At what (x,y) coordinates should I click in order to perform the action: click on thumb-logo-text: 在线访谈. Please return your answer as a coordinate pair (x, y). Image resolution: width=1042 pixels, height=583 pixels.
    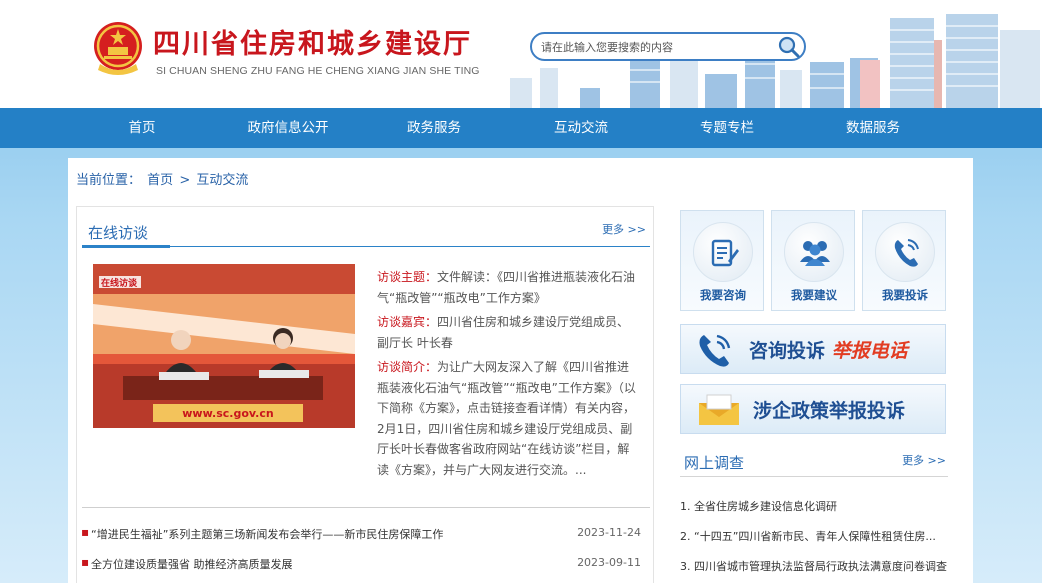
    Looking at the image, I should click on (119, 283).